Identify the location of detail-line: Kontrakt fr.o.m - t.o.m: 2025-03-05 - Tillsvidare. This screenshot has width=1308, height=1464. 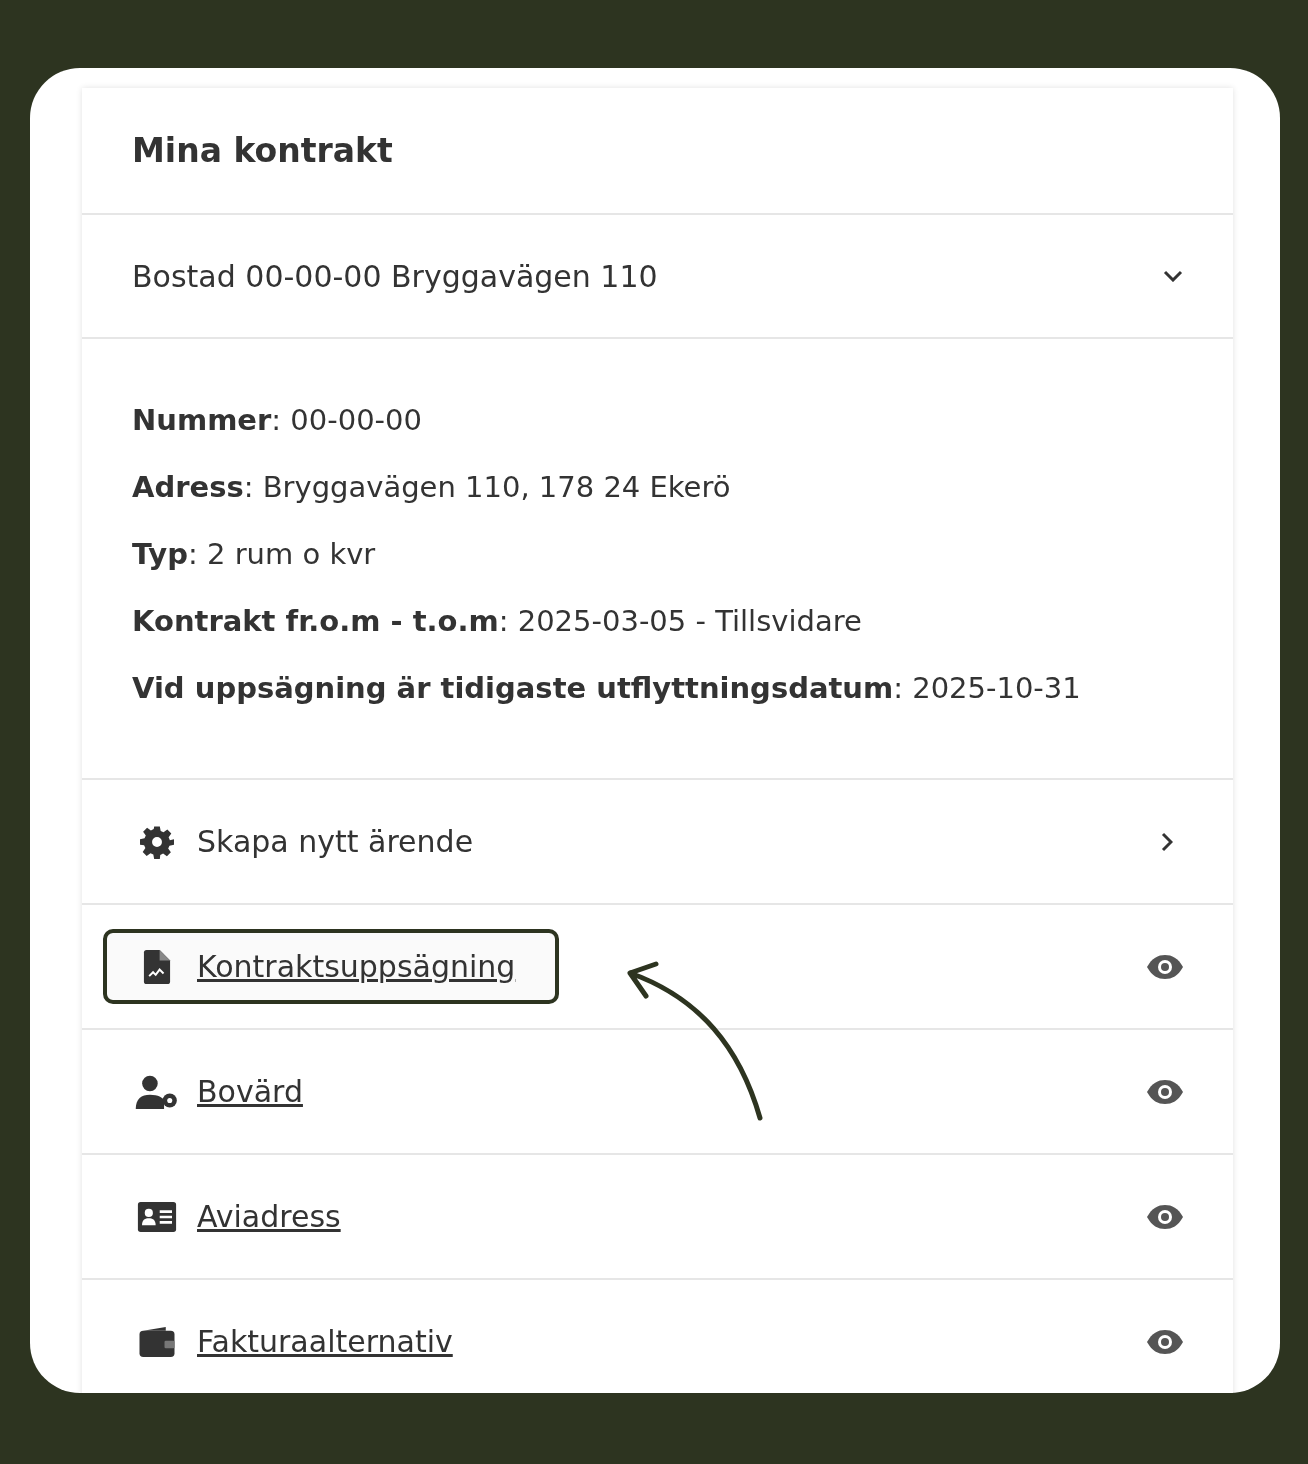
(497, 621).